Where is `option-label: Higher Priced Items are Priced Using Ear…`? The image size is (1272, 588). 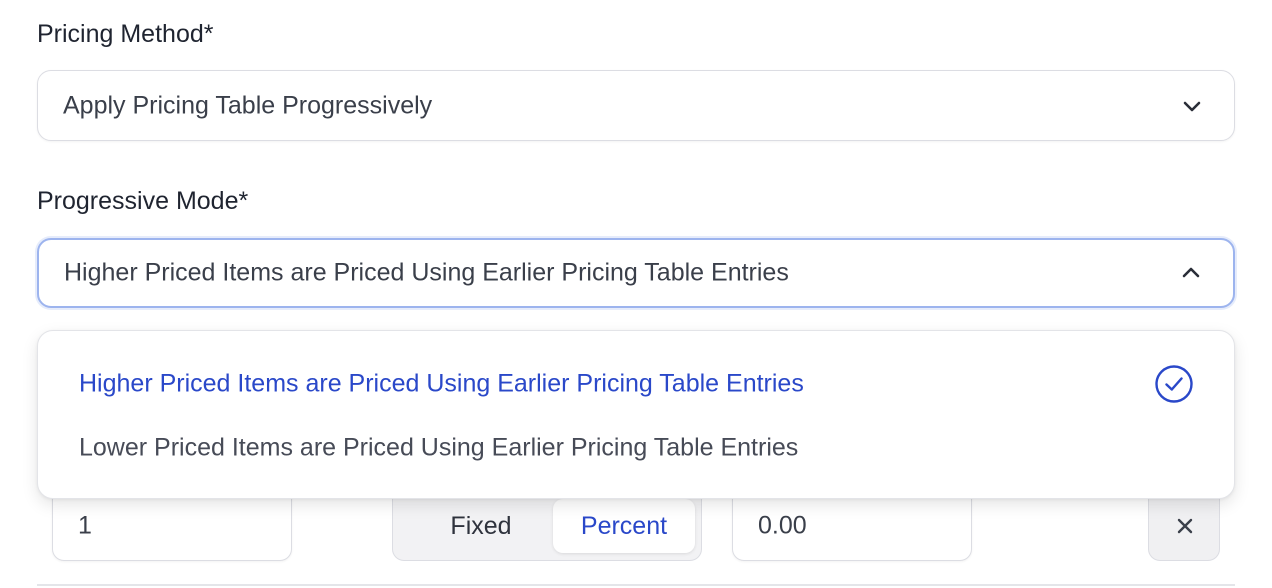
option-label: Higher Priced Items are Priced Using Ear… is located at coordinates (441, 383).